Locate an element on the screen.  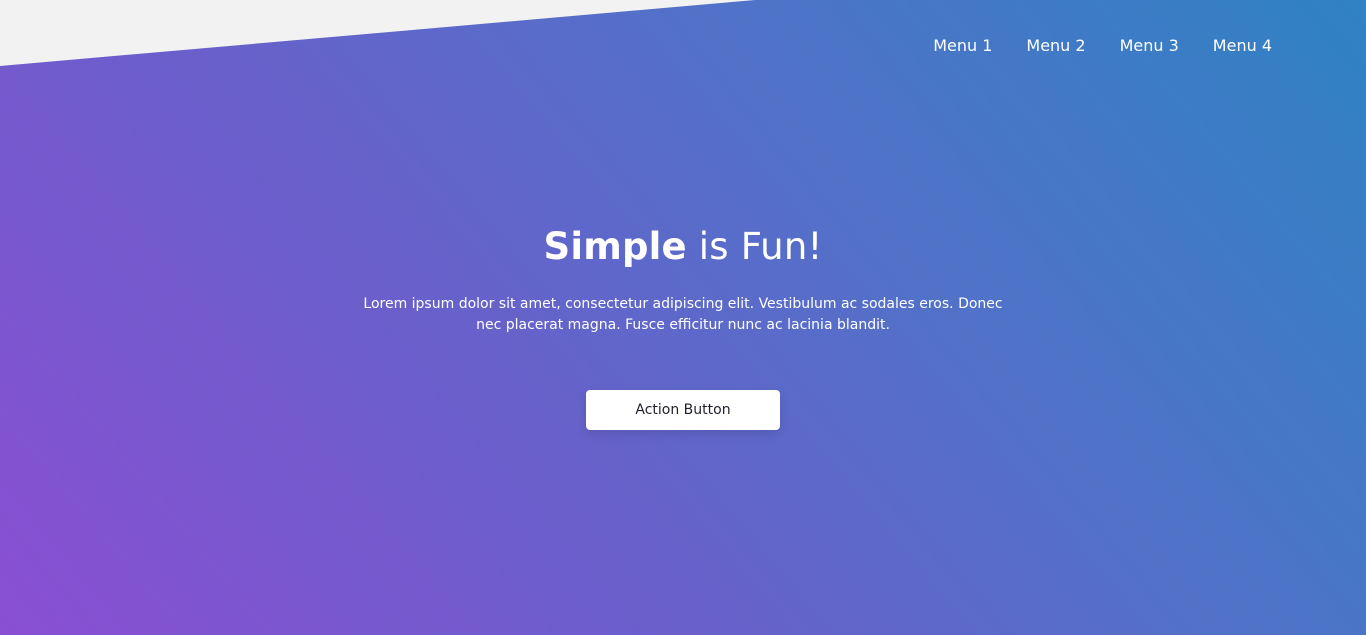
hero-title-rest: is Fun! is located at coordinates (754, 246).